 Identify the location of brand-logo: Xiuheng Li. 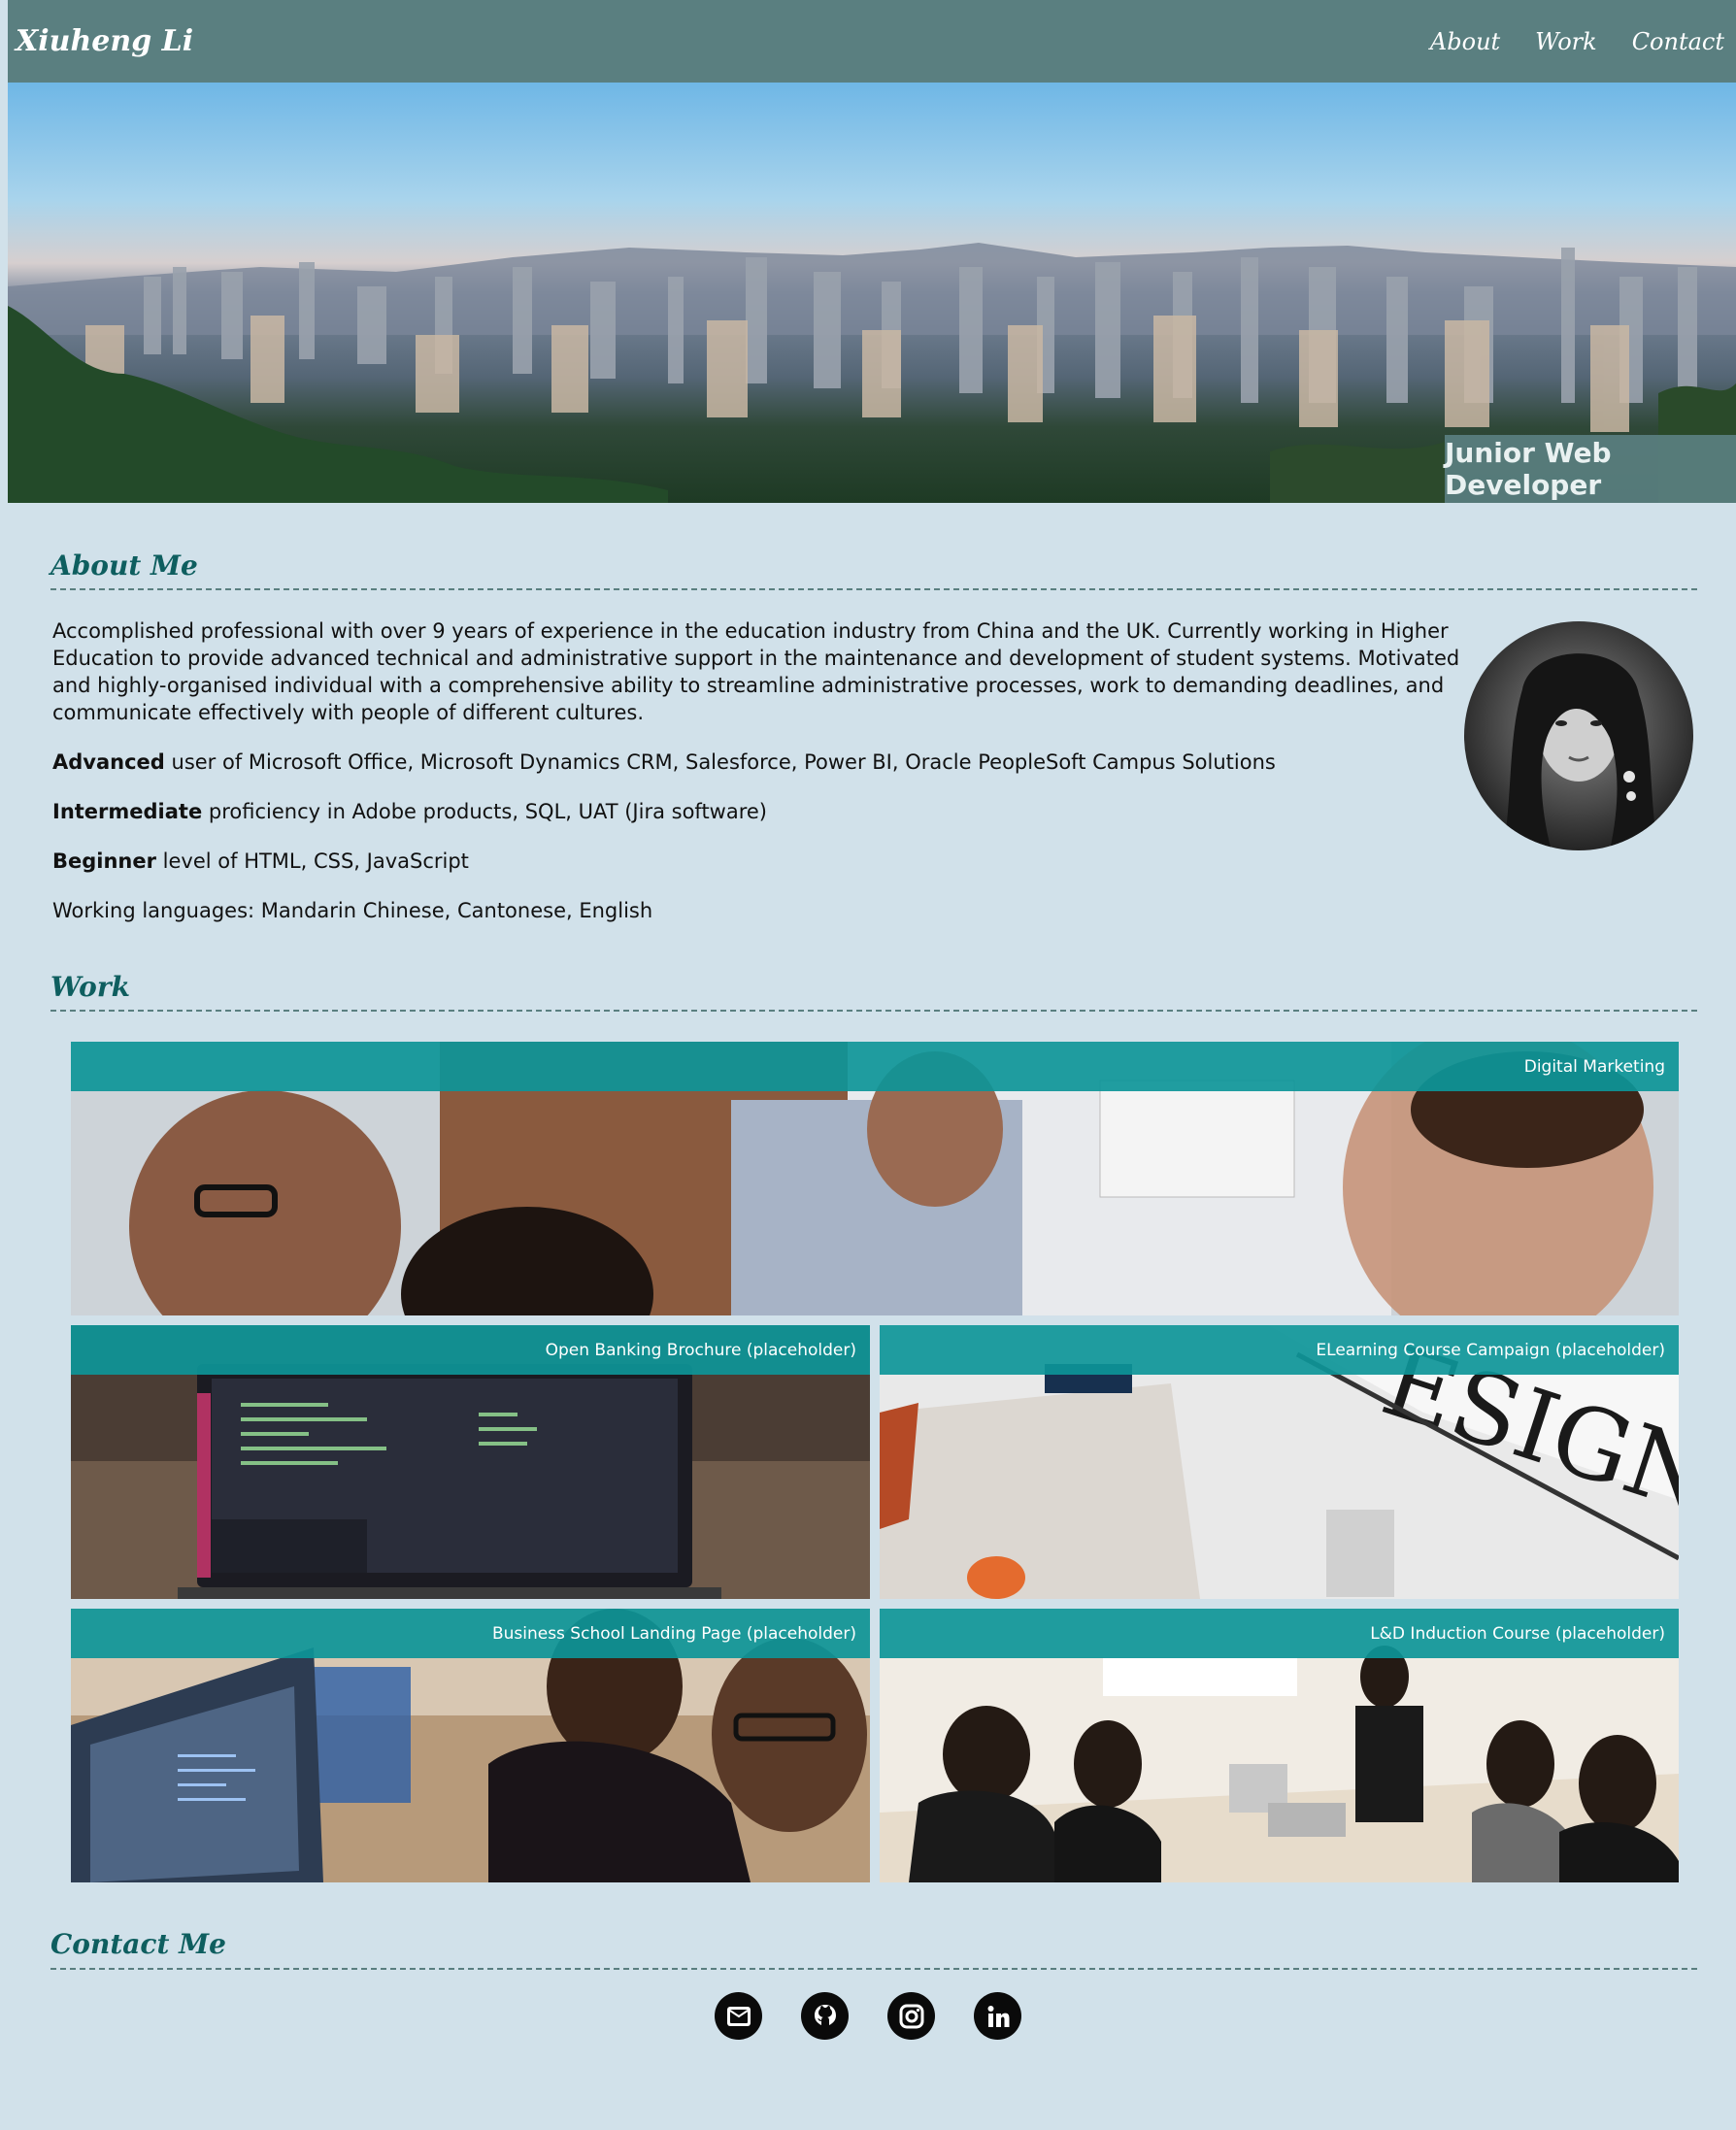
(104, 41).